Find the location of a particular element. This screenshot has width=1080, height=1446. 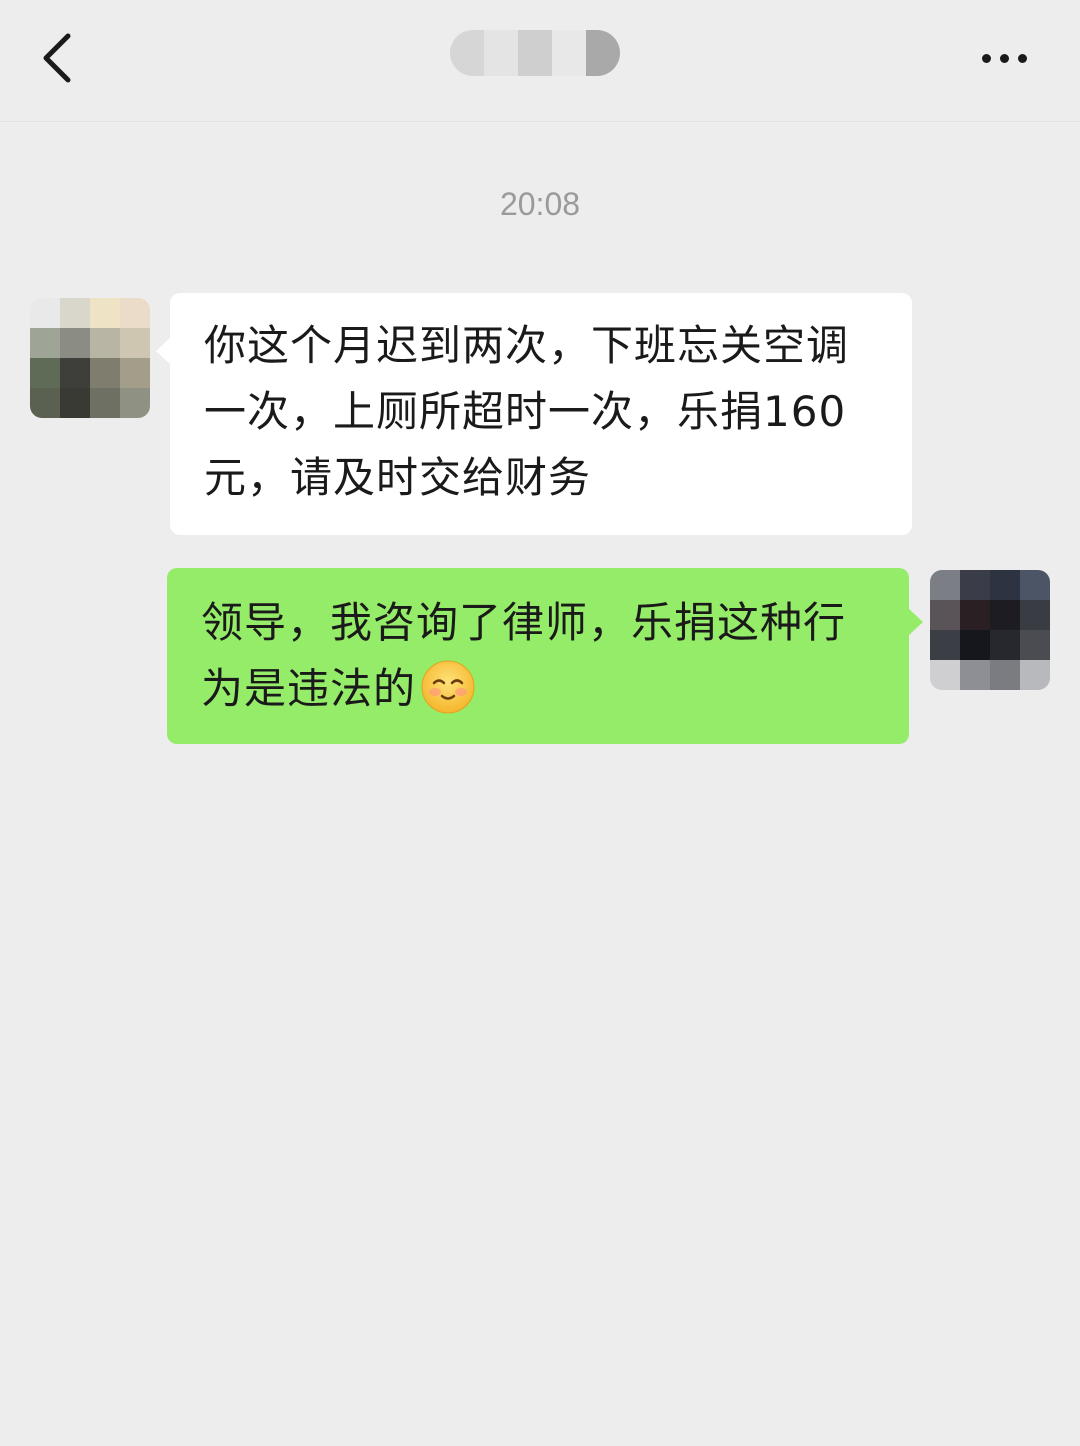

smiling-blush-emoji-icon is located at coordinates (448, 687).